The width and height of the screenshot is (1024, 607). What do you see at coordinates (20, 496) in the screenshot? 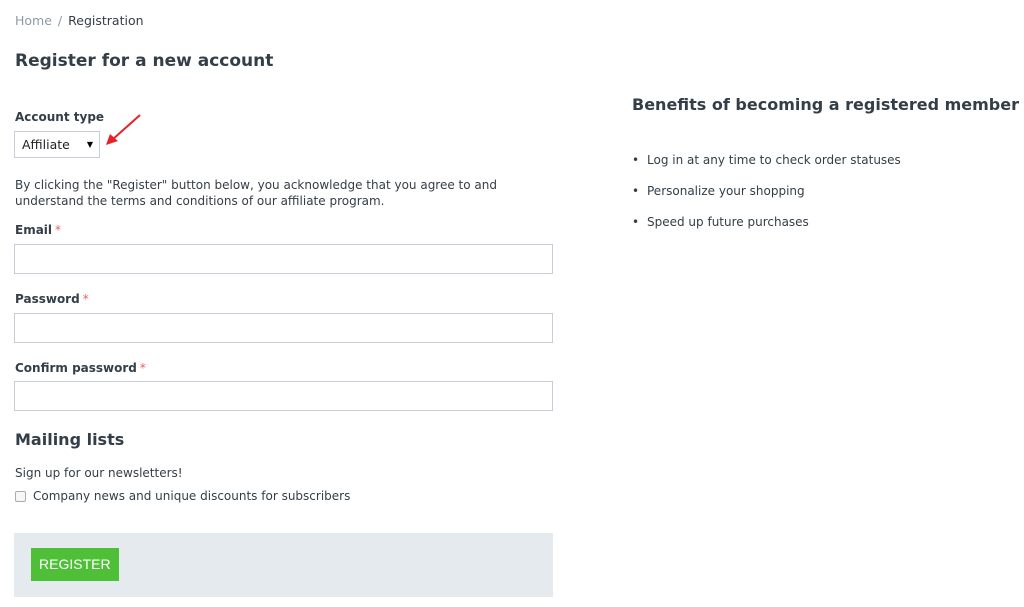
I see `newsletter-checkbox` at bounding box center [20, 496].